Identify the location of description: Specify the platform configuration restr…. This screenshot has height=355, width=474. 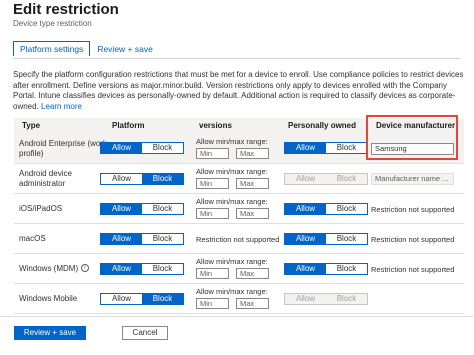
(239, 91).